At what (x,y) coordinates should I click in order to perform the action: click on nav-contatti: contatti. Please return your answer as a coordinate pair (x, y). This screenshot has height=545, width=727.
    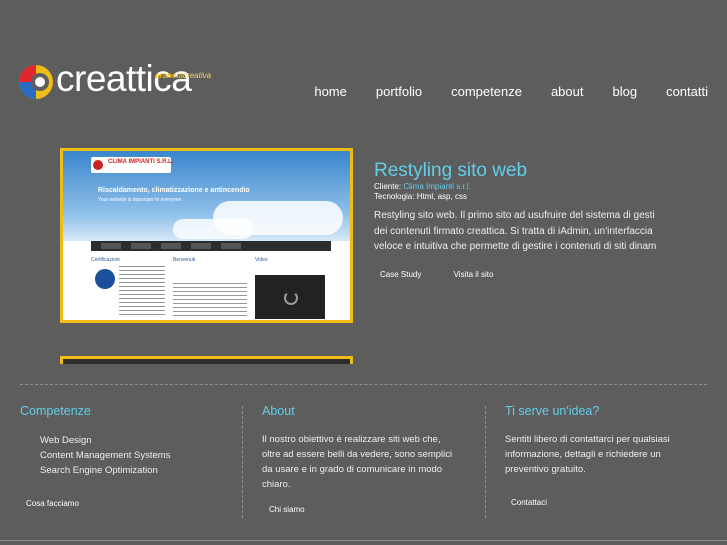
    Looking at the image, I should click on (687, 91).